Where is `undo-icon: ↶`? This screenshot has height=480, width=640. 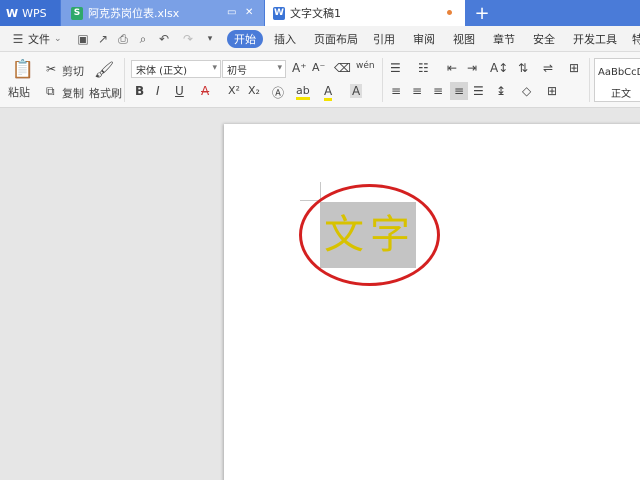 undo-icon: ↶ is located at coordinates (164, 39).